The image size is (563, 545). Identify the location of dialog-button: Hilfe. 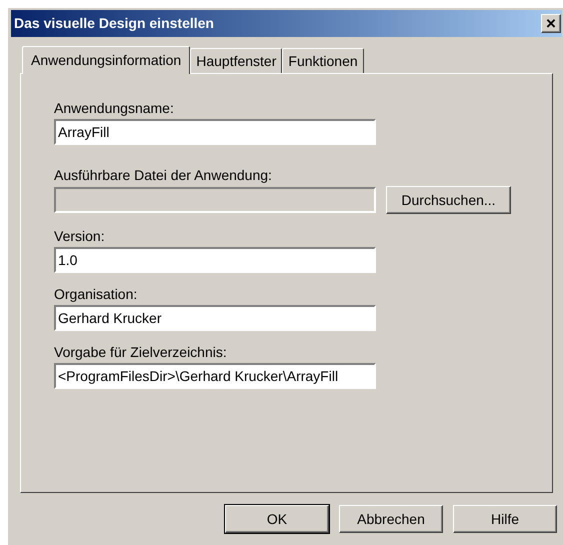
(505, 519).